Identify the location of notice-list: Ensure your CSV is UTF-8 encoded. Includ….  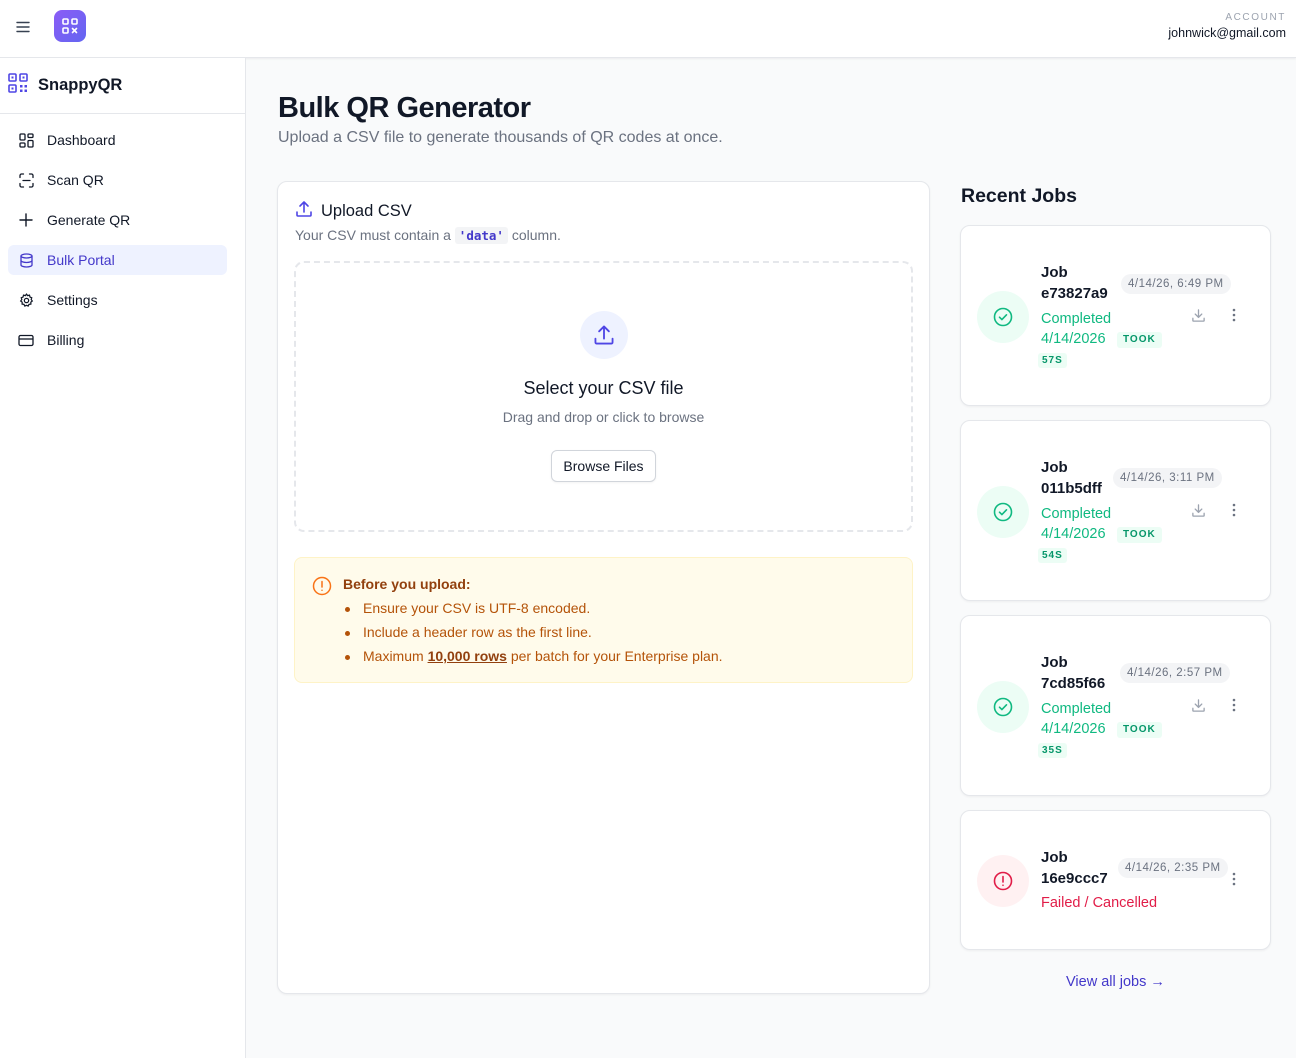
(533, 636).